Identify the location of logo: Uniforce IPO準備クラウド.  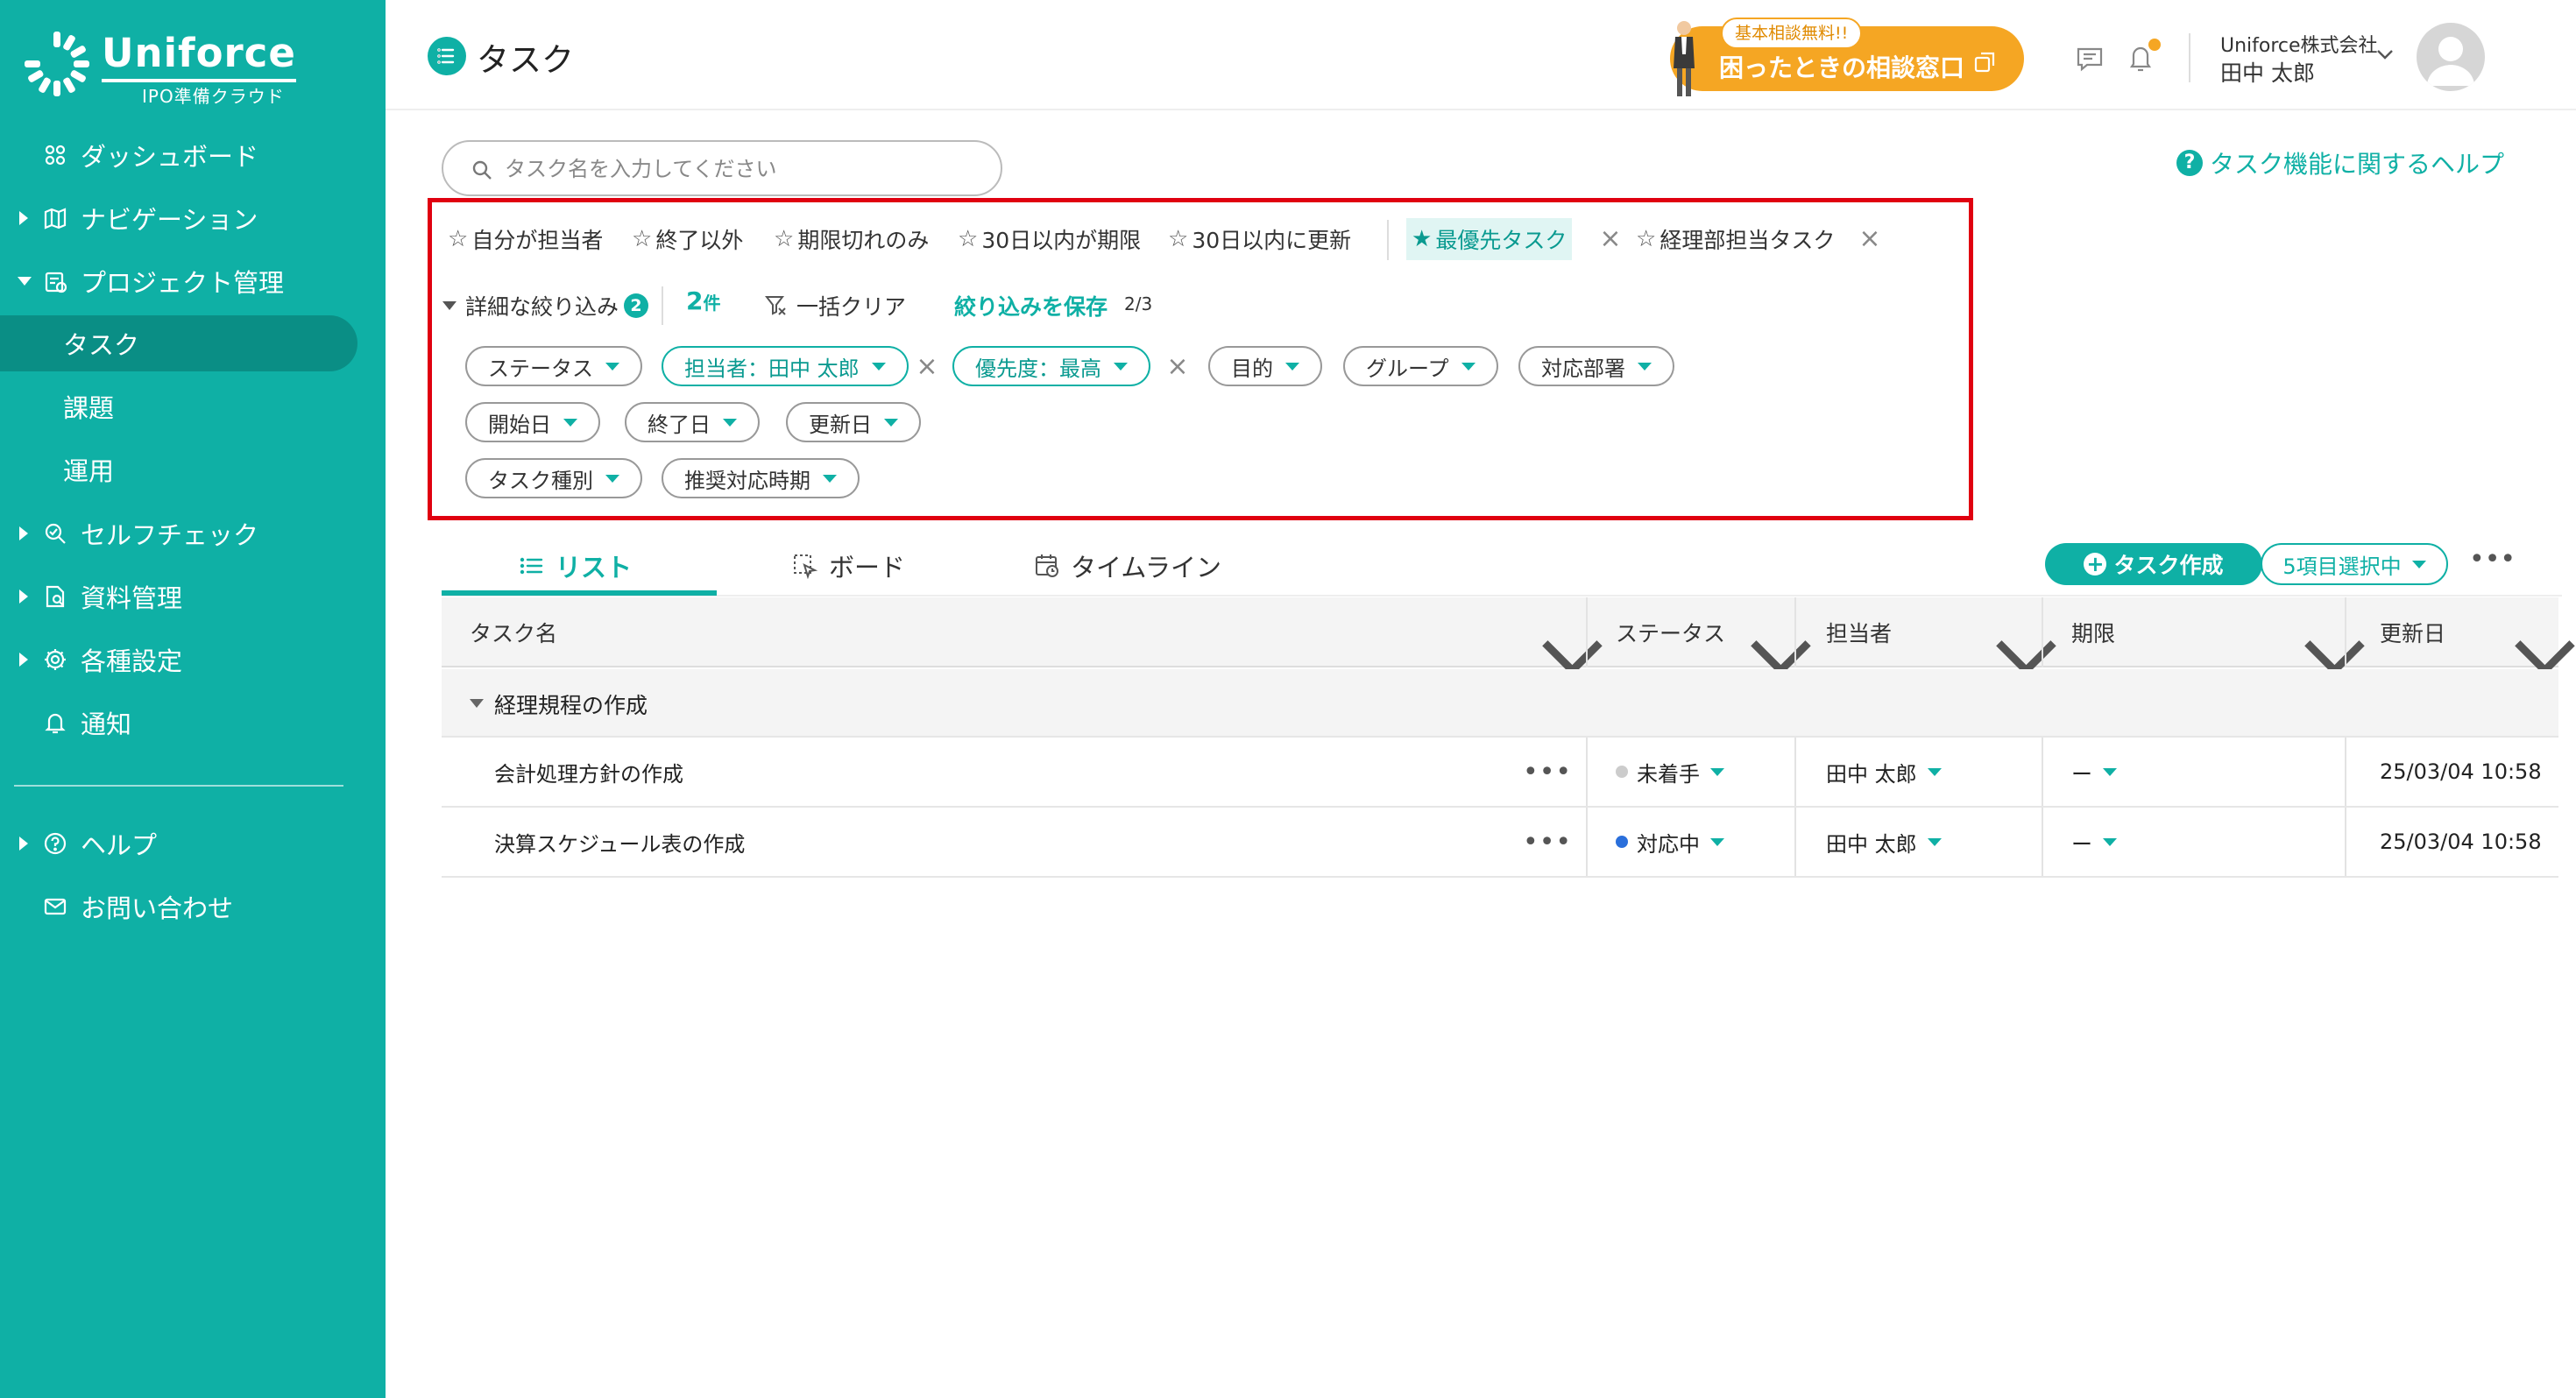
(157, 66).